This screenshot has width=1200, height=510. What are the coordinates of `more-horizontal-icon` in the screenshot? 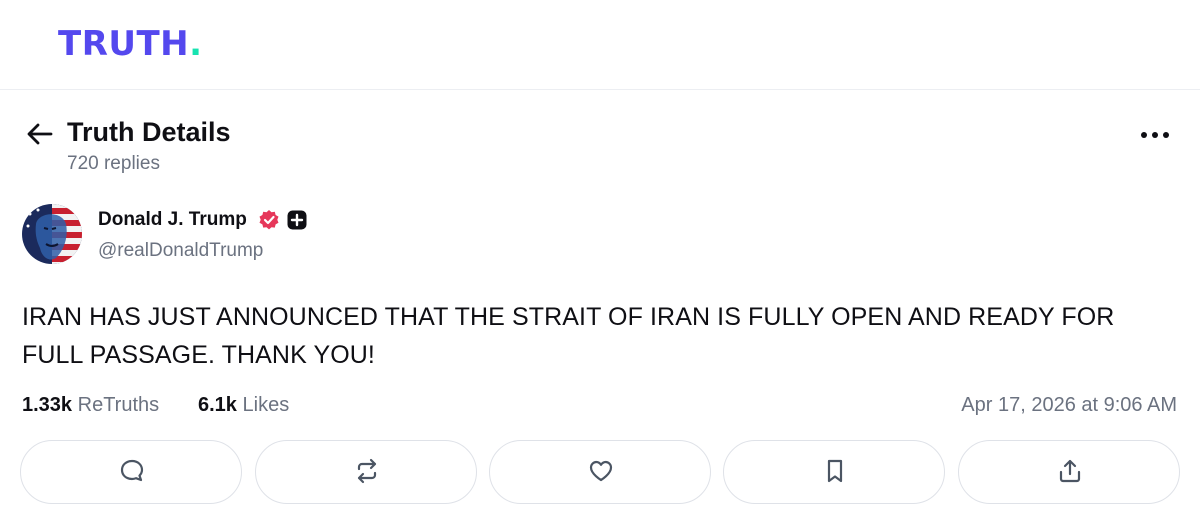 It's located at (1155, 135).